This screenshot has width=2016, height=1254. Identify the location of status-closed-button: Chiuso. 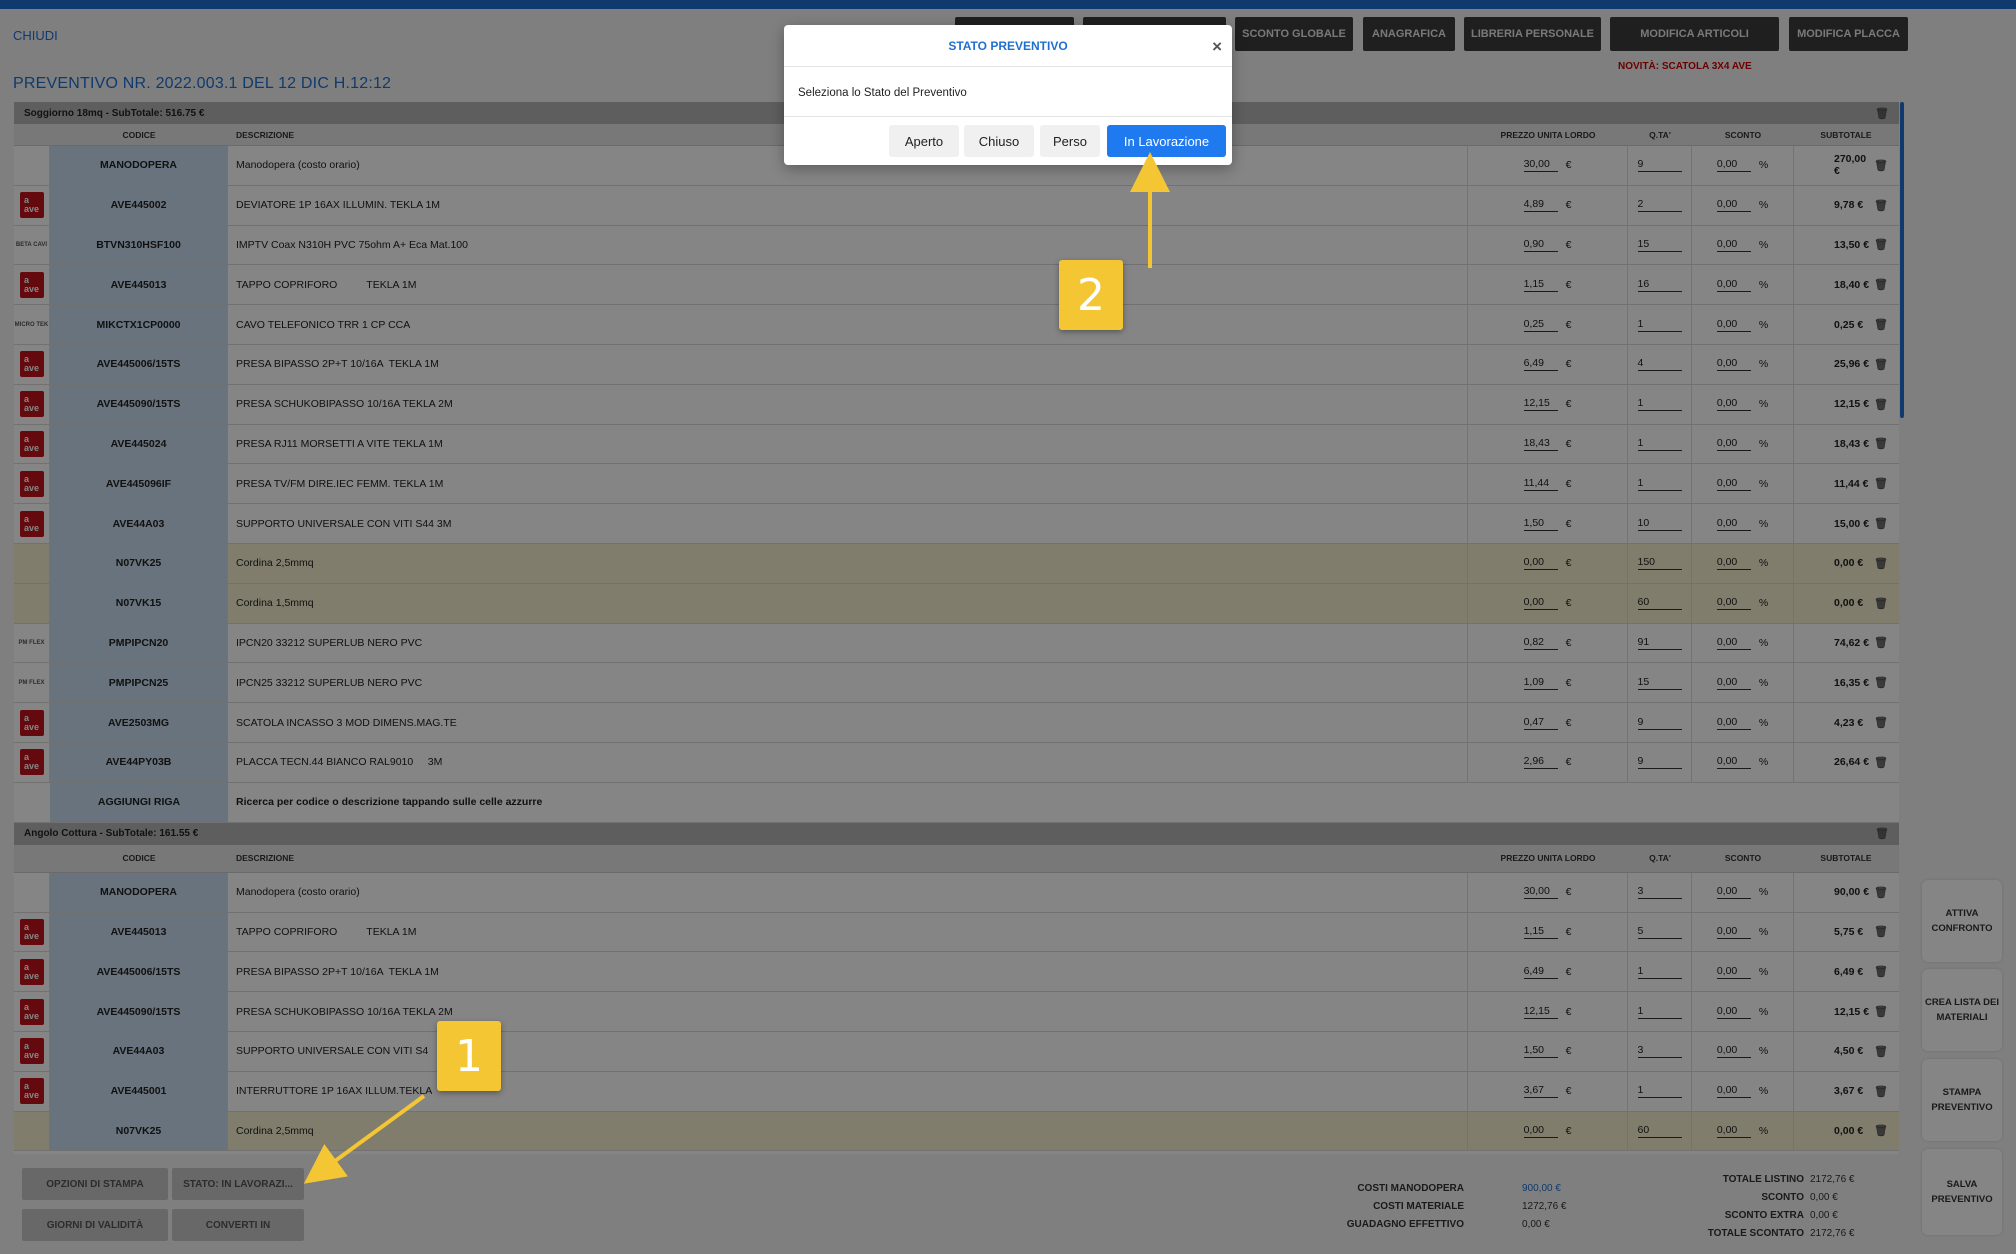
(999, 141).